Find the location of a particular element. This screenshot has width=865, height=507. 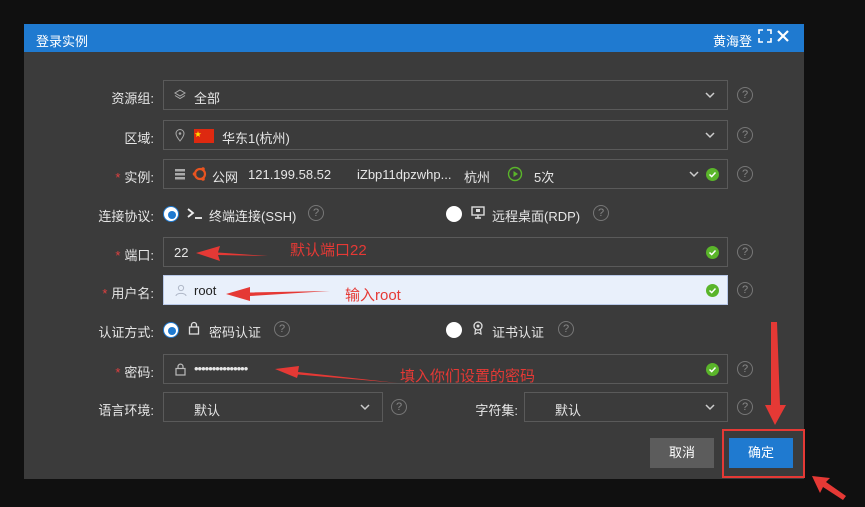

confirm-arrow-vertical is located at coordinates (775, 373).